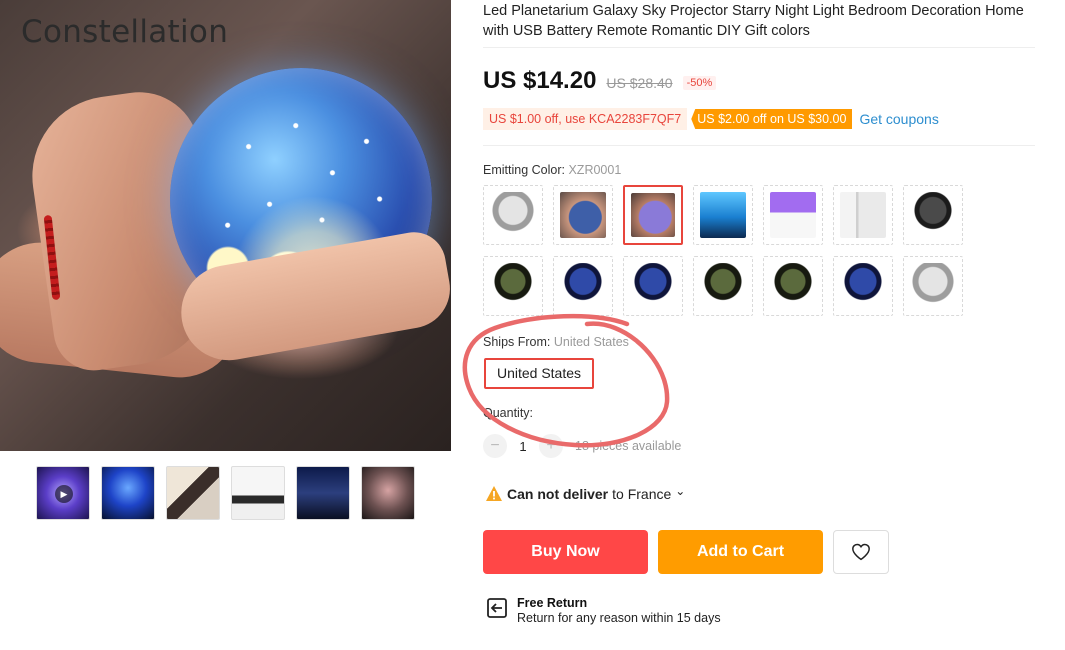 The height and width of the screenshot is (650, 1065). What do you see at coordinates (619, 618) in the screenshot?
I see `free-return-subtitle: Return for any reason within 15 days` at bounding box center [619, 618].